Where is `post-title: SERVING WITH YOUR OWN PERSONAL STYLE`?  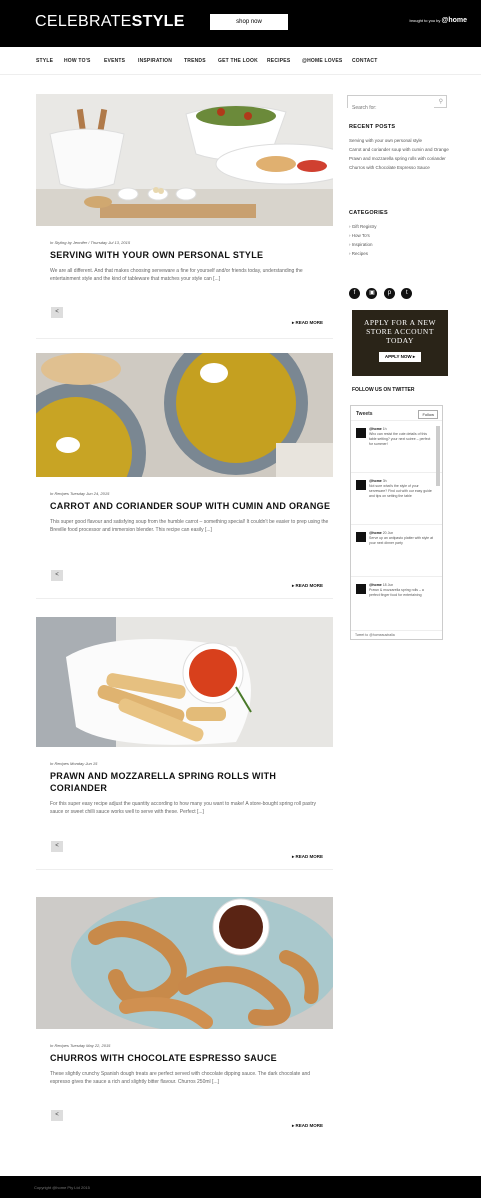
post-title: SERVING WITH YOUR OWN PERSONAL STYLE is located at coordinates (191, 255).